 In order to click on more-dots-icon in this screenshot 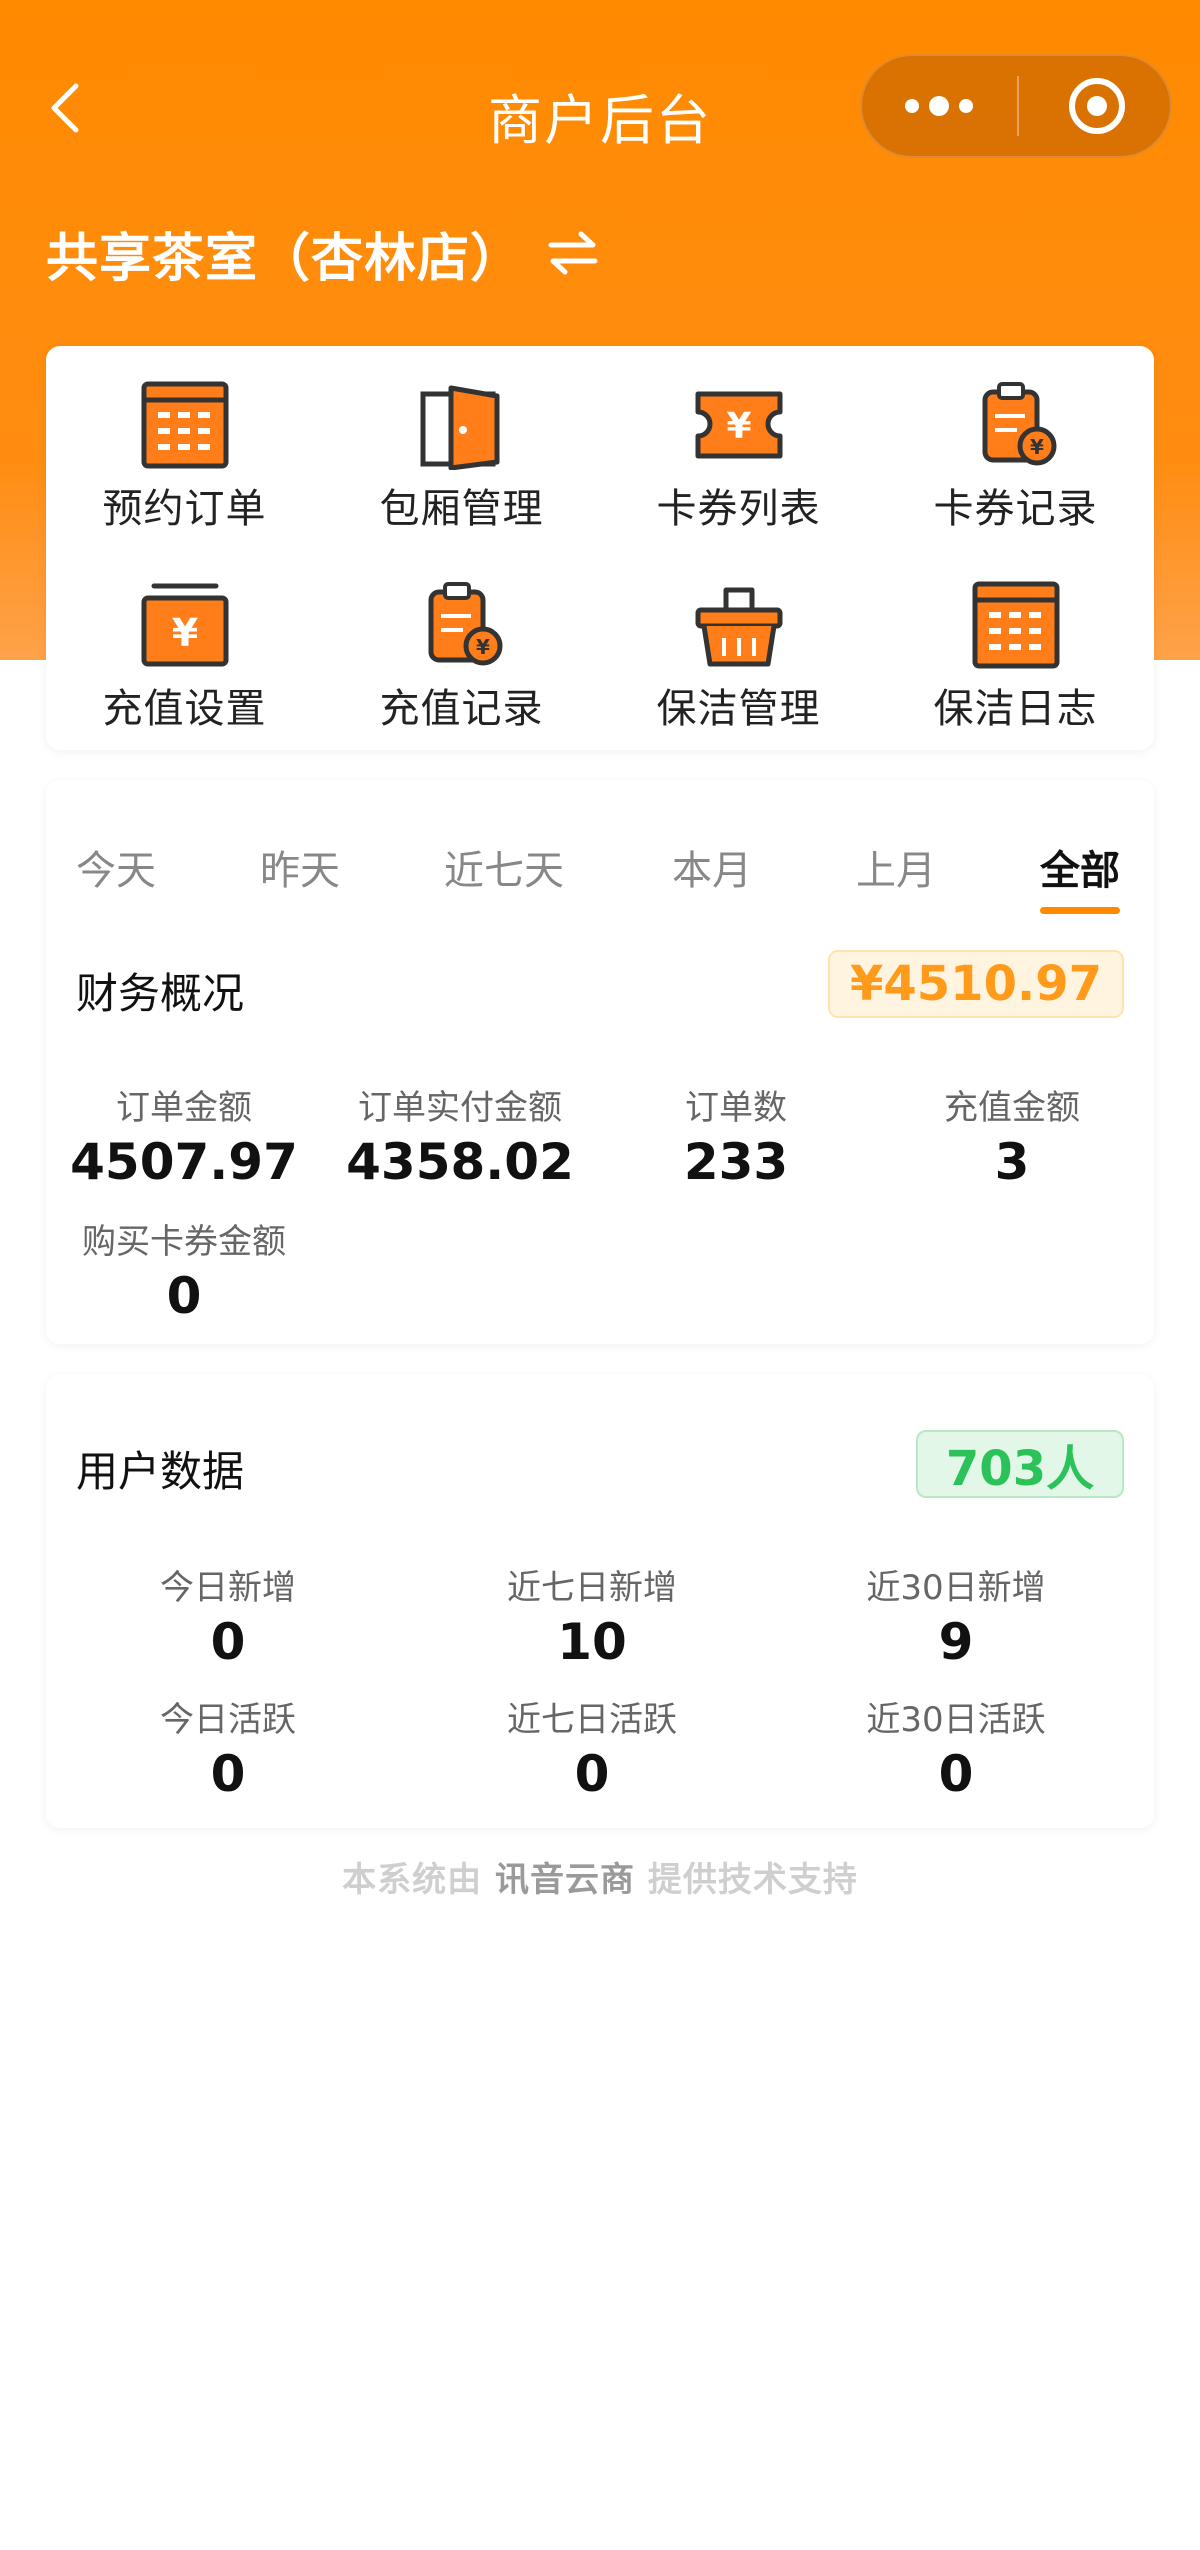, I will do `click(939, 106)`.